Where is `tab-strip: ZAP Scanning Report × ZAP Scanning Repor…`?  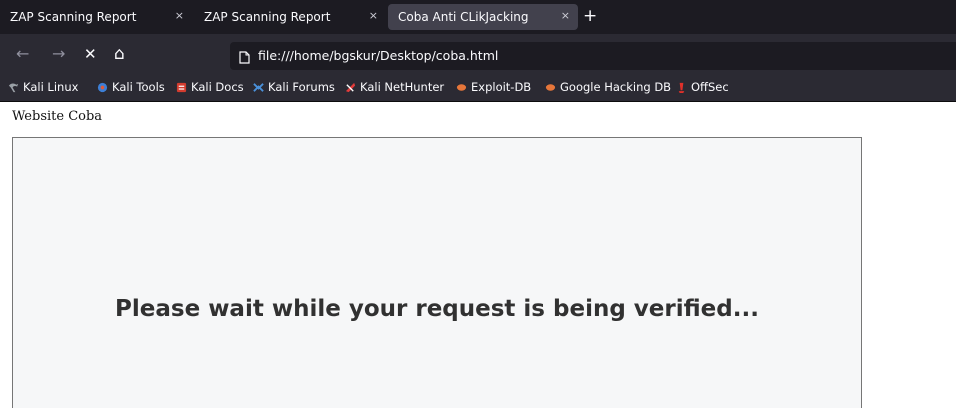
tab-strip: ZAP Scanning Report × ZAP Scanning Repor… is located at coordinates (478, 17).